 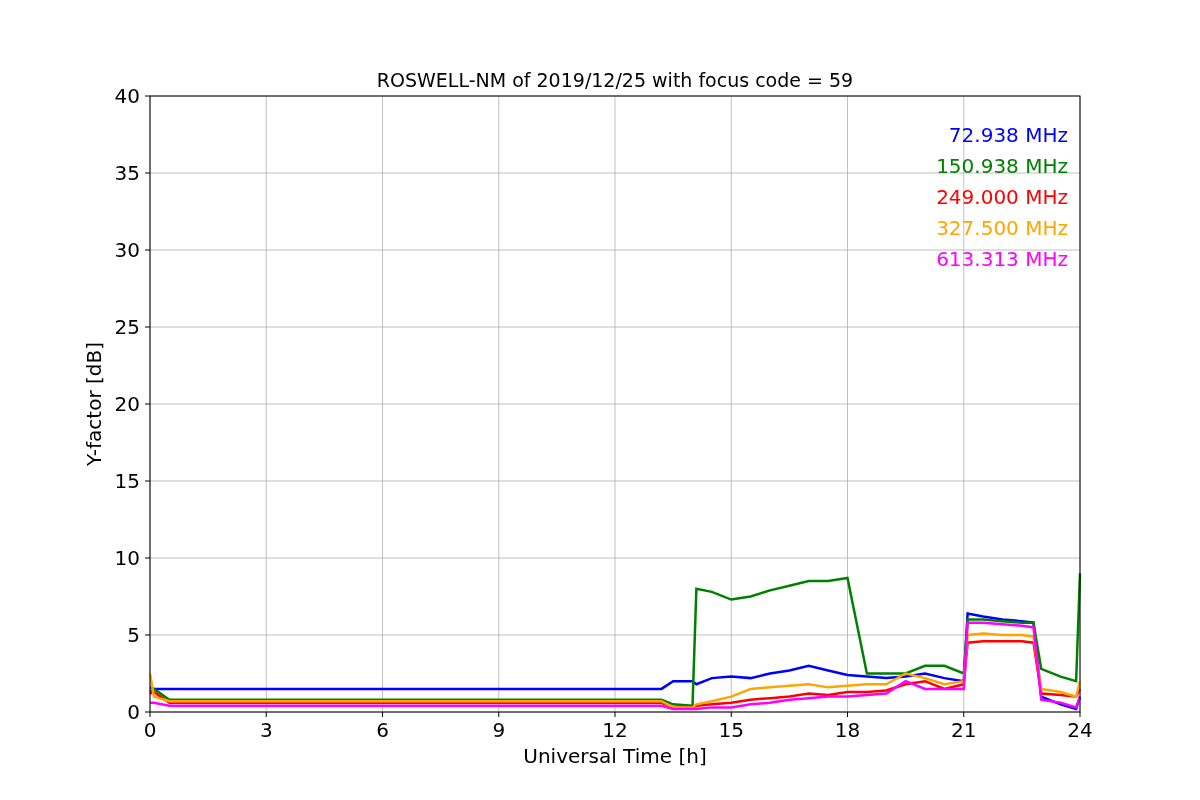 I want to click on y-tick-label: 30, so click(x=127, y=250).